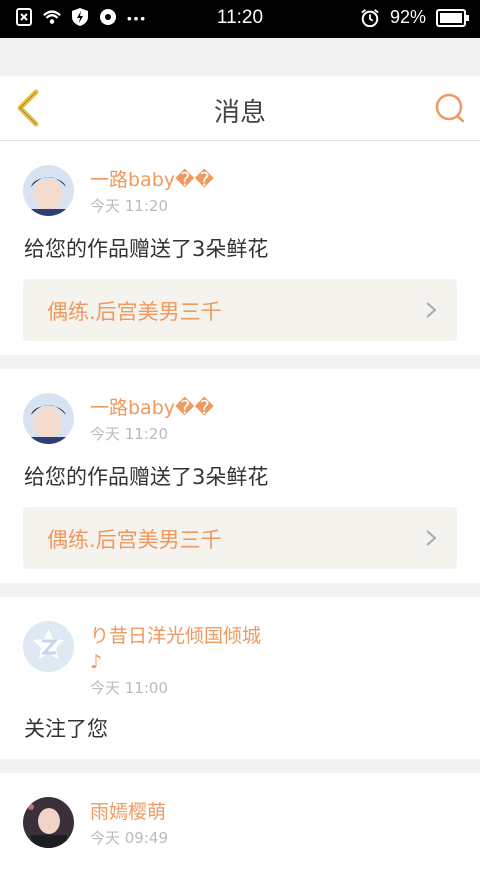 The width and height of the screenshot is (480, 873). I want to click on sender-name-line2: ♪, so click(96, 662).